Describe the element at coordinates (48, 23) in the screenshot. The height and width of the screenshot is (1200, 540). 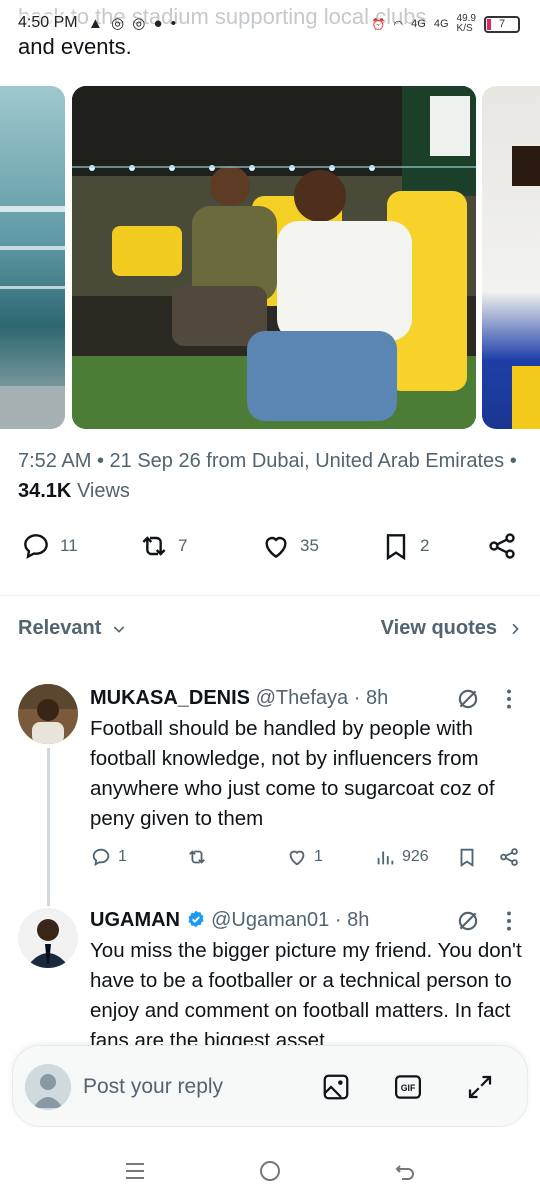
I see `status-time: 4:50 PM` at that location.